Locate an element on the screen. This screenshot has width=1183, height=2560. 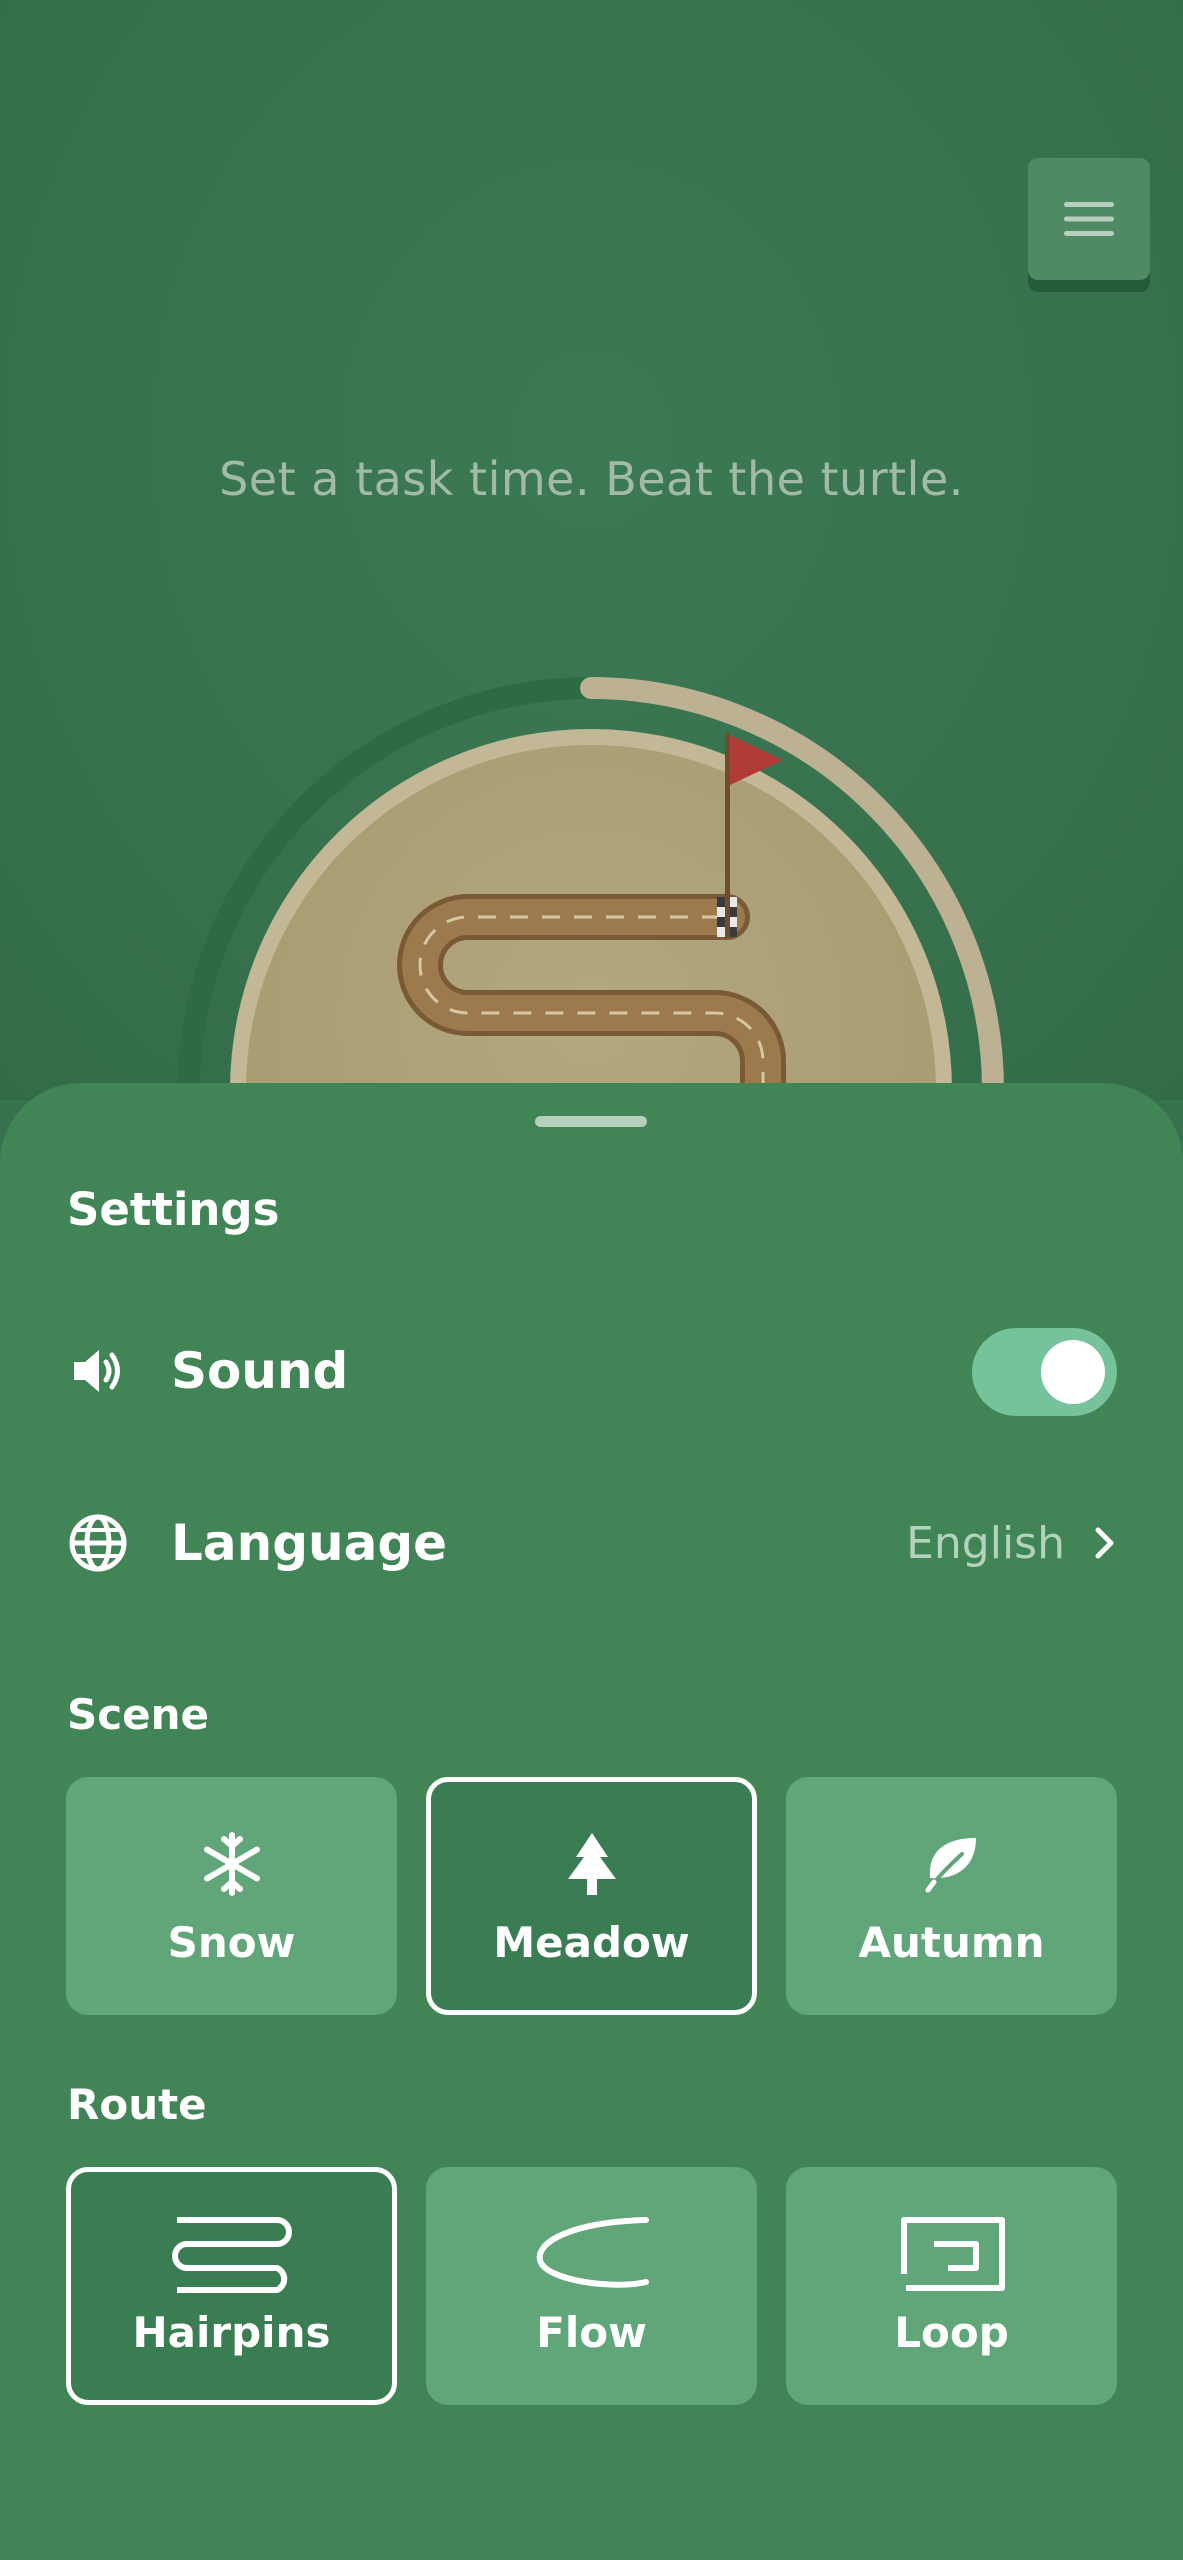
route-option-flow: Flow is located at coordinates (591, 2286).